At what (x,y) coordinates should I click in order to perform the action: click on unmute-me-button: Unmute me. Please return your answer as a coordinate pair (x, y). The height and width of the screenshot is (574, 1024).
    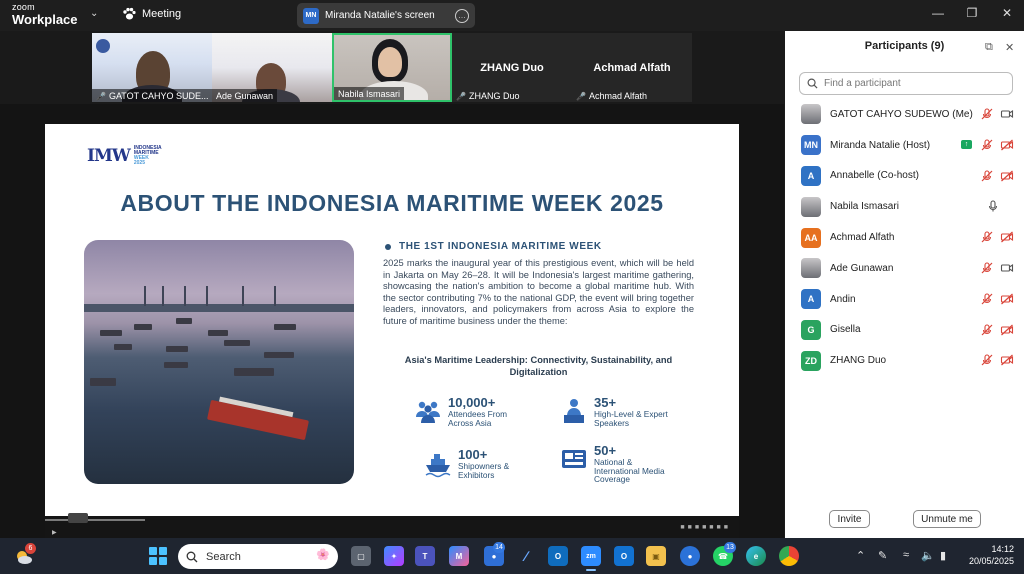
    Looking at the image, I should click on (947, 519).